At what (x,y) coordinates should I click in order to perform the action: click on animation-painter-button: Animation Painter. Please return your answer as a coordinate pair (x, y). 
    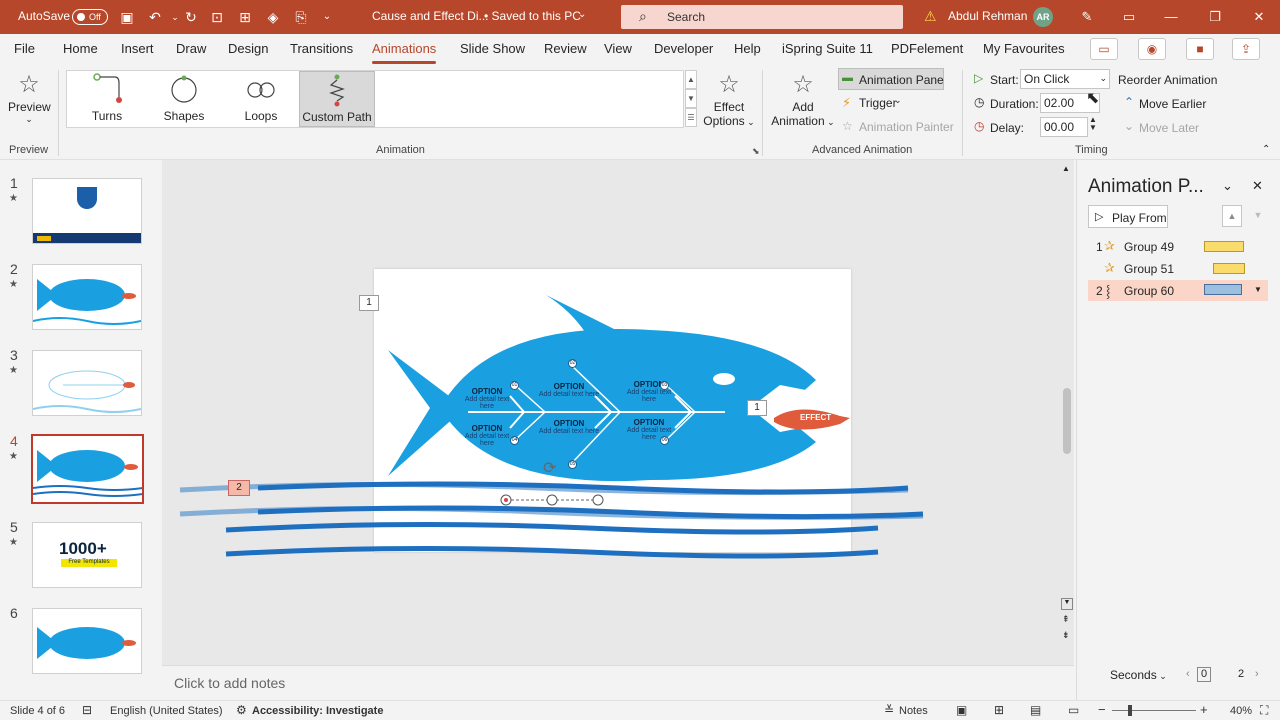
    Looking at the image, I should click on (906, 127).